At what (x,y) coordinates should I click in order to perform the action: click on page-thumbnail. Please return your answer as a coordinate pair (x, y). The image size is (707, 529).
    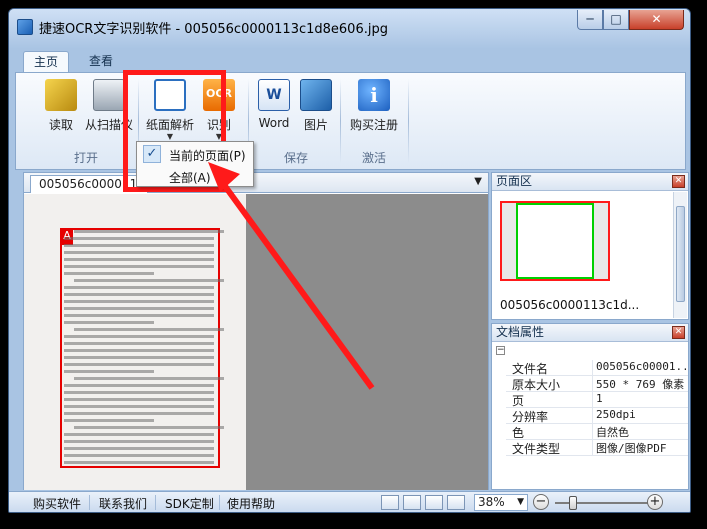
    Looking at the image, I should click on (555, 241).